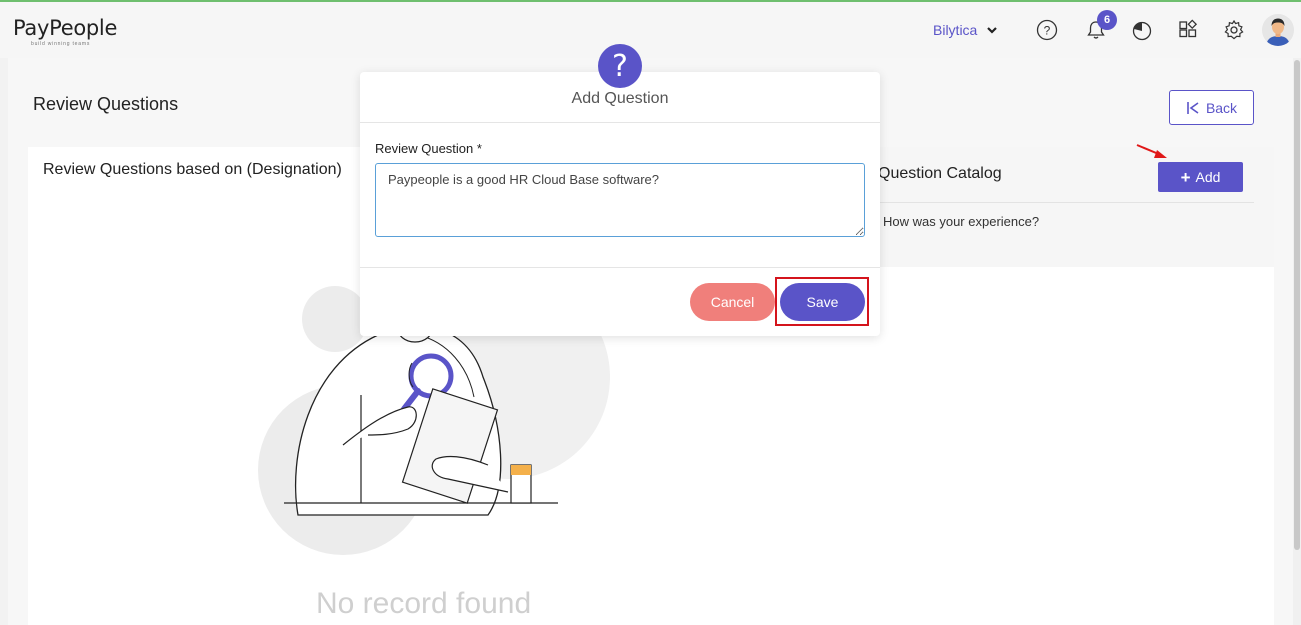 This screenshot has height=625, width=1301. I want to click on company-name: Bilytica, so click(955, 30).